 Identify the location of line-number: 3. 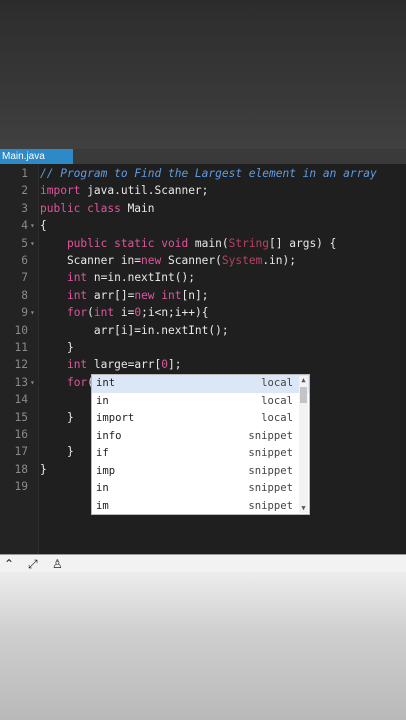
(24, 208).